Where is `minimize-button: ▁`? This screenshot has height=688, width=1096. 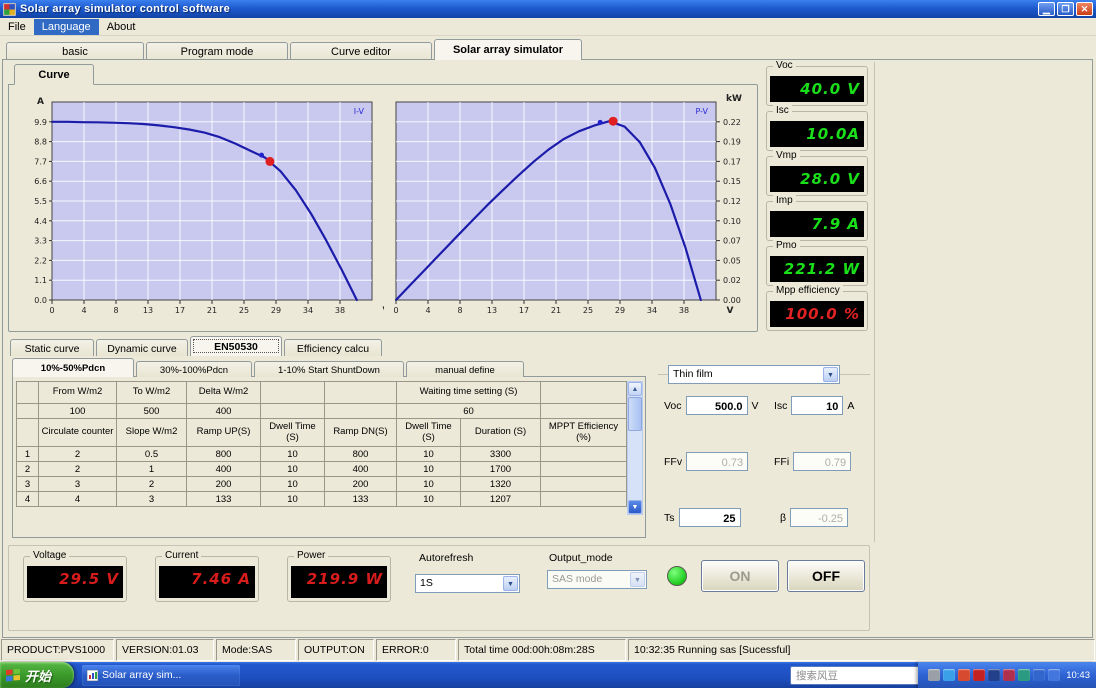
minimize-button: ▁ is located at coordinates (1046, 9).